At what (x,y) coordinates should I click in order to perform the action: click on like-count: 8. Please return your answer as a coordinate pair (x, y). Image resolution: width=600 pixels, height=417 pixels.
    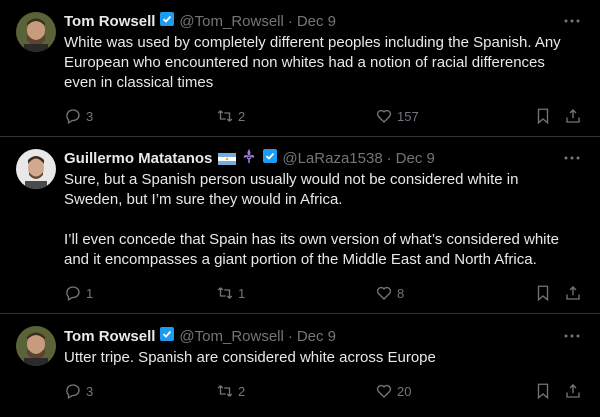
    Looking at the image, I should click on (401, 293).